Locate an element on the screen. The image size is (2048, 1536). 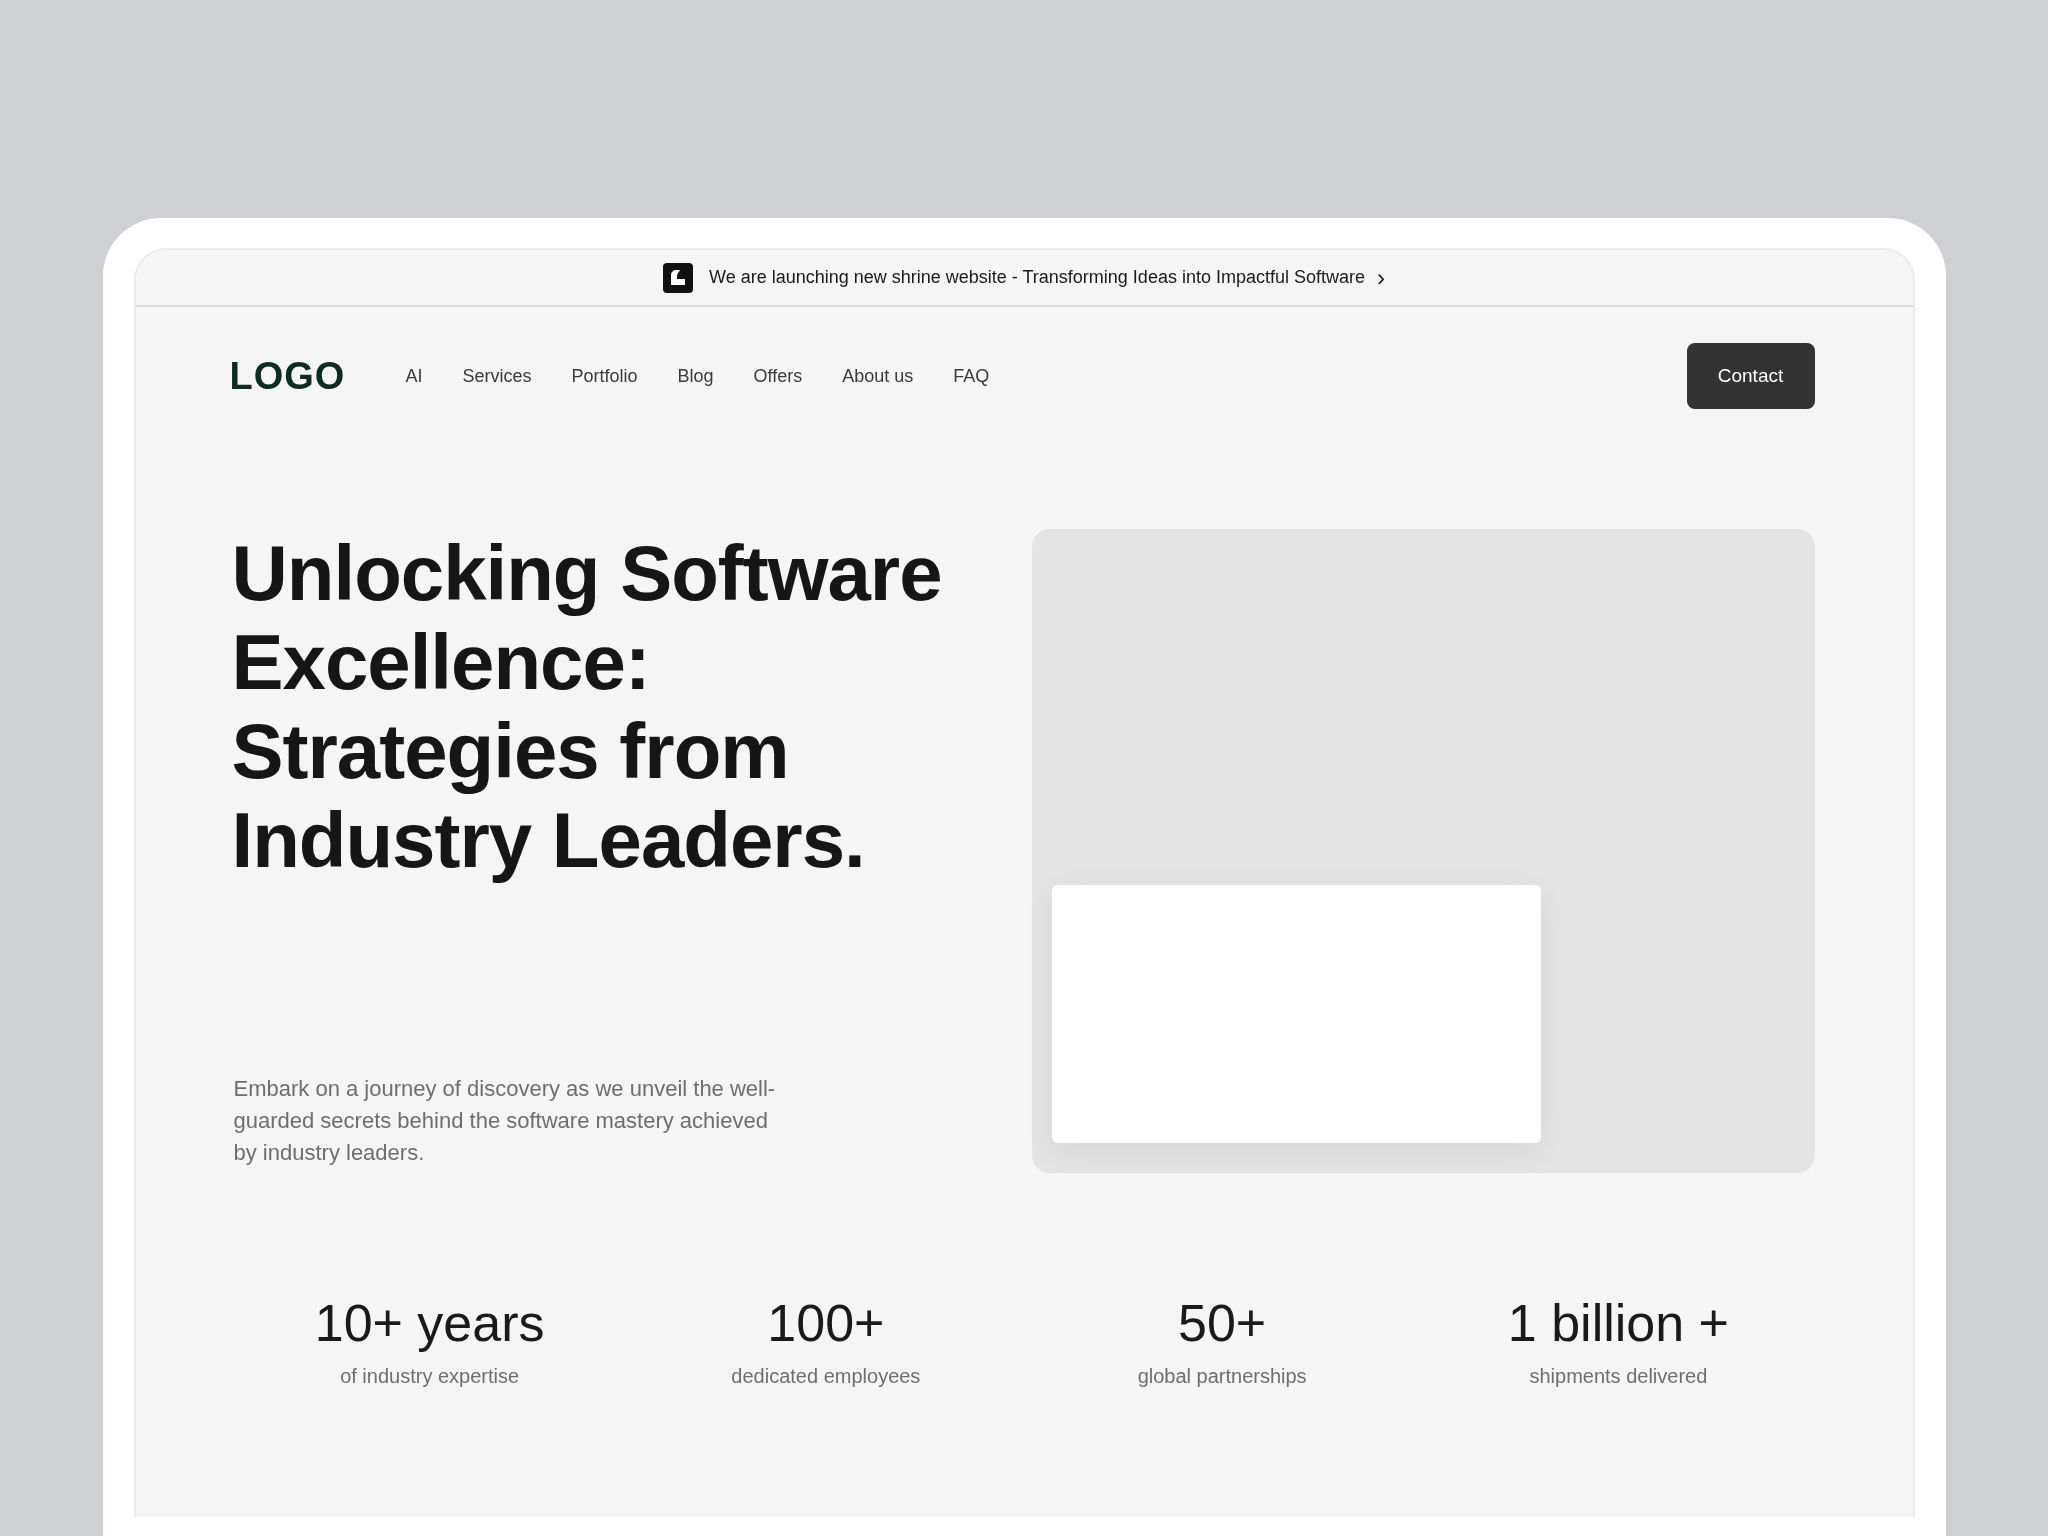
nav-link: Services is located at coordinates (497, 376).